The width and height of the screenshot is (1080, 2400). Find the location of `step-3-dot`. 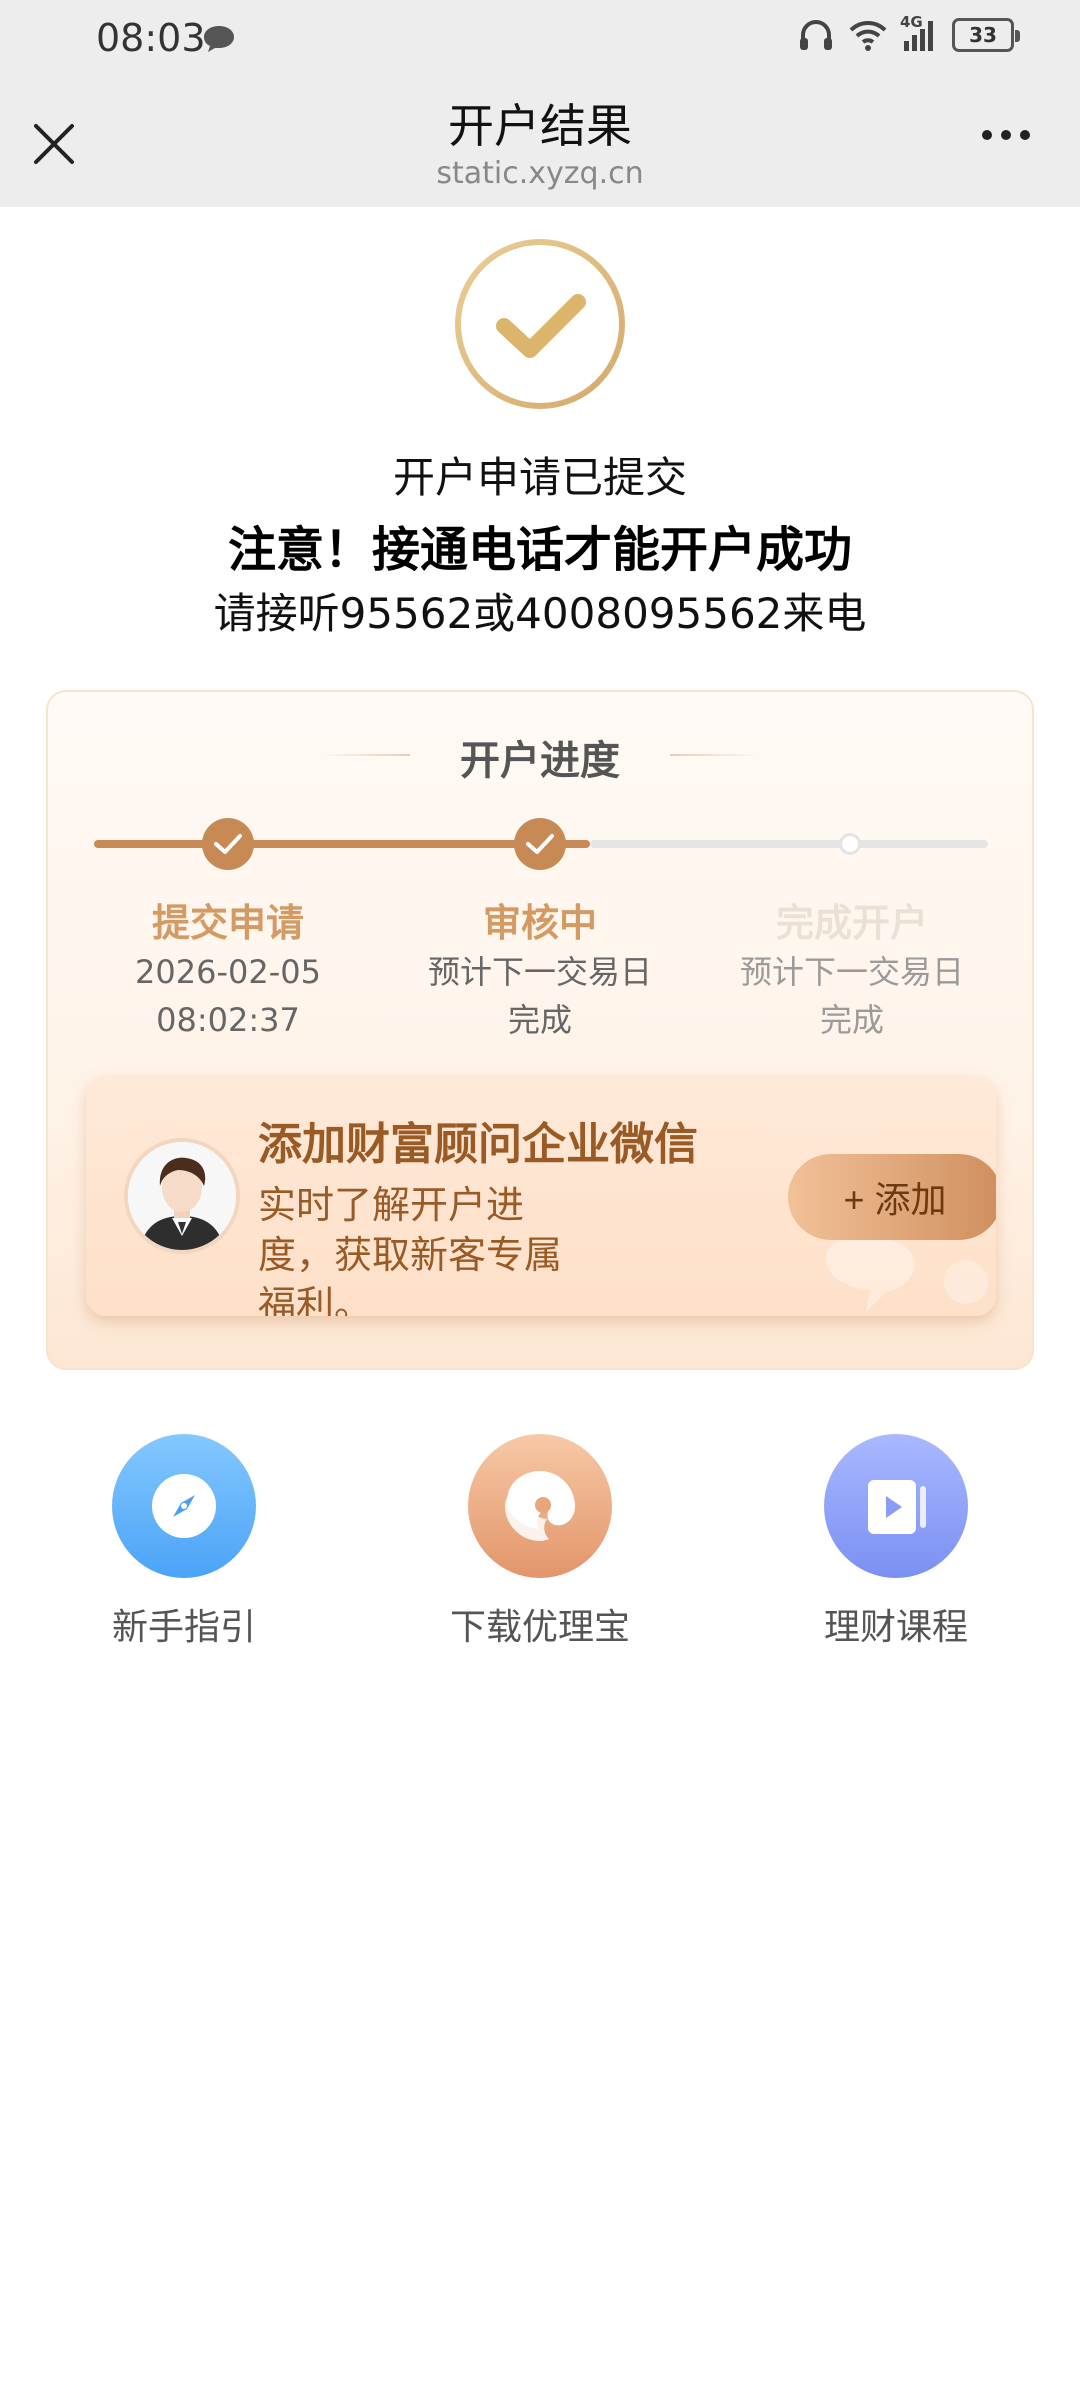

step-3-dot is located at coordinates (850, 844).